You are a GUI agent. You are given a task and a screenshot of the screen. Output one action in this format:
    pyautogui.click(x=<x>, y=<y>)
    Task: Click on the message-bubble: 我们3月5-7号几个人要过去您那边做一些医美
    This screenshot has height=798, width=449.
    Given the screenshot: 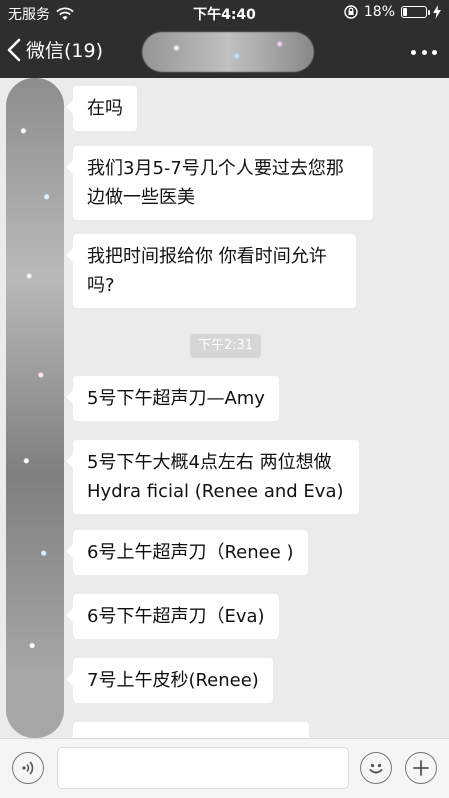 What is the action you would take?
    pyautogui.click(x=219, y=183)
    